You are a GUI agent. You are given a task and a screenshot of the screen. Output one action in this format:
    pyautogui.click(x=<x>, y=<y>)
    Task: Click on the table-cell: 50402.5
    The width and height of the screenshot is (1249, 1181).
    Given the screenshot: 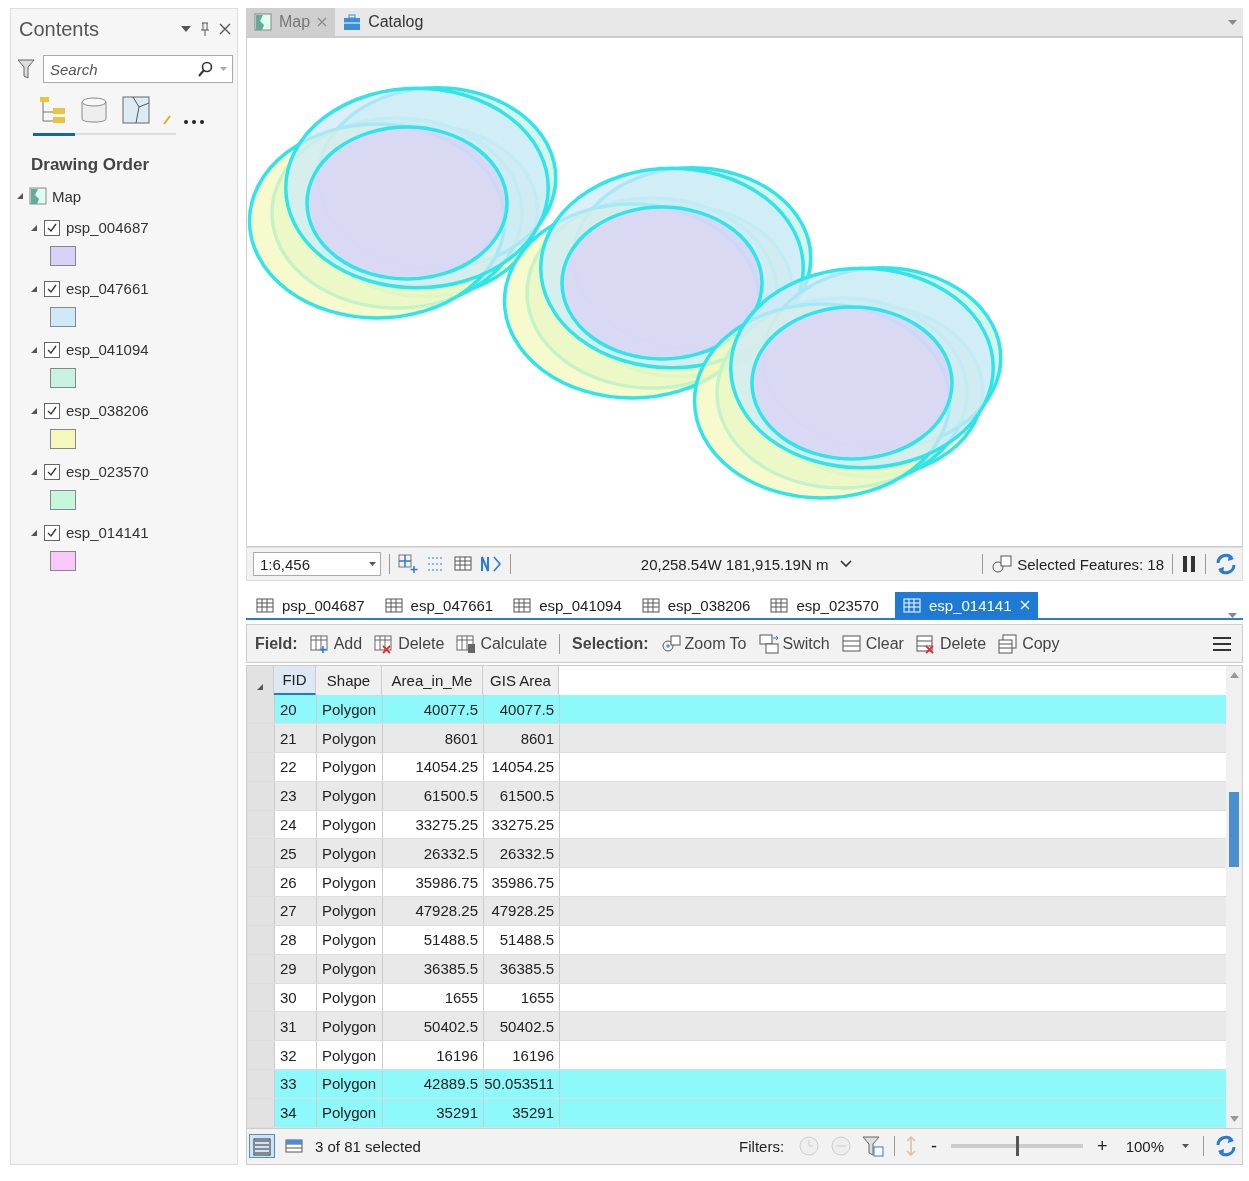 What is the action you would take?
    pyautogui.click(x=522, y=1026)
    